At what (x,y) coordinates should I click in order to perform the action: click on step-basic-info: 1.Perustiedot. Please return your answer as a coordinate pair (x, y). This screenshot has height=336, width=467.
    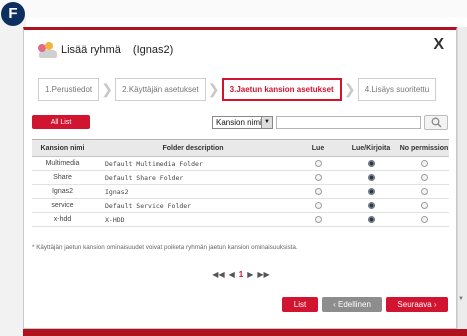
    Looking at the image, I should click on (69, 89).